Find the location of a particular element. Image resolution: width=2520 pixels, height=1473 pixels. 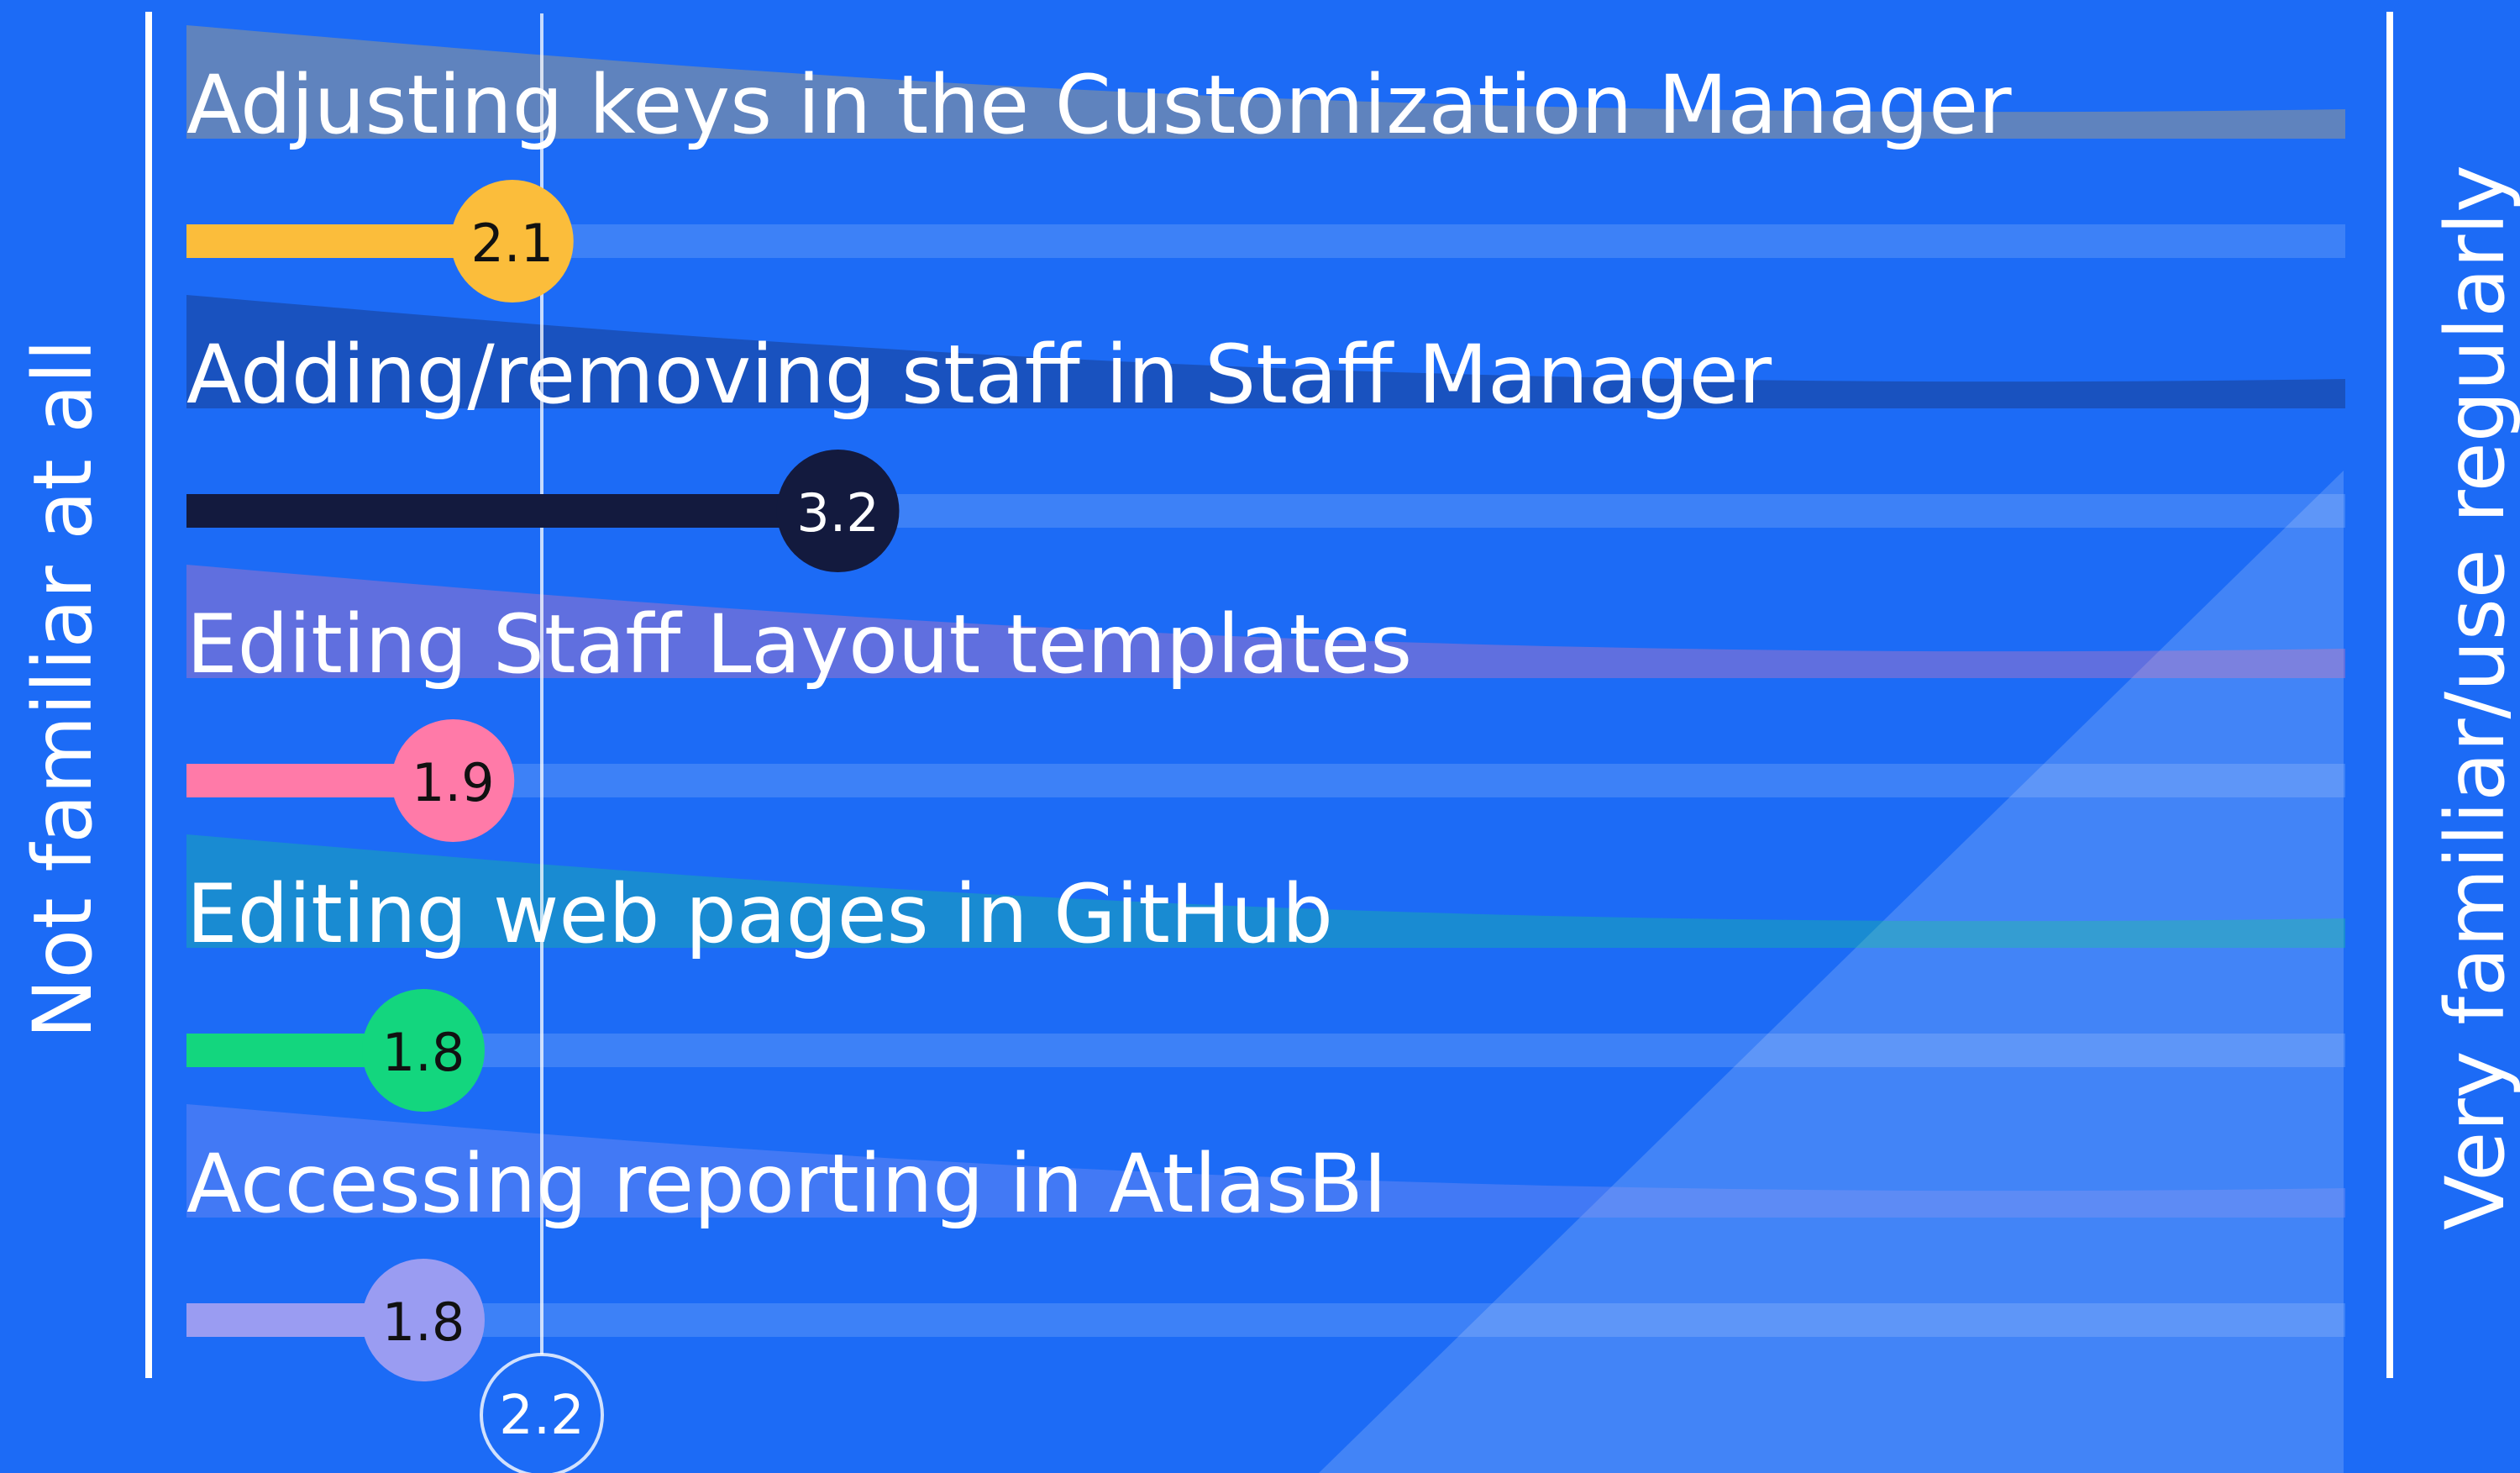

category-label: Editing web pages in GitHub is located at coordinates (759, 914).